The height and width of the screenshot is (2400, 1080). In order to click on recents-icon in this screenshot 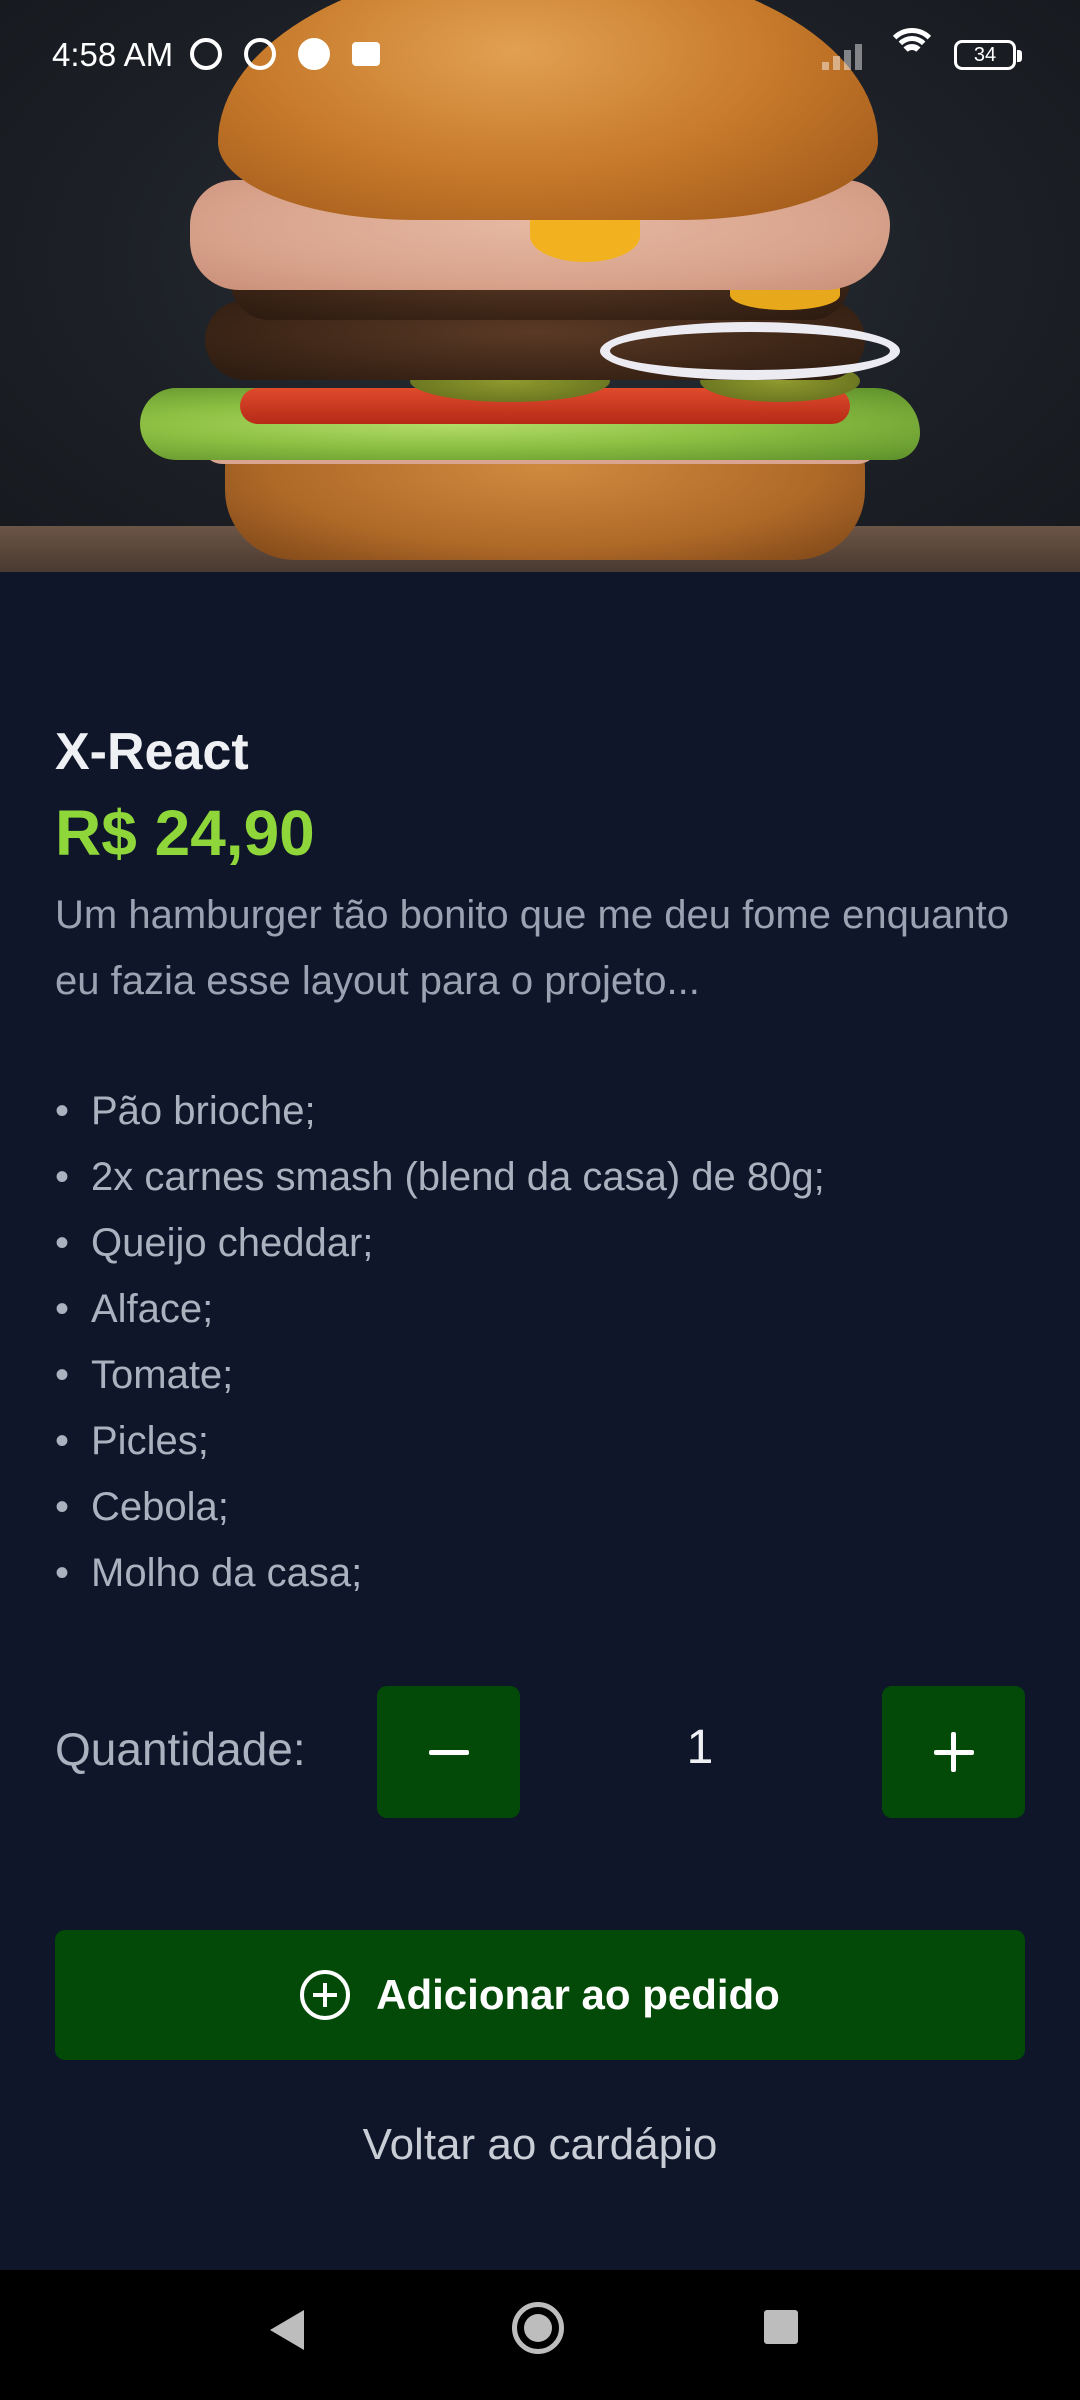, I will do `click(781, 2327)`.